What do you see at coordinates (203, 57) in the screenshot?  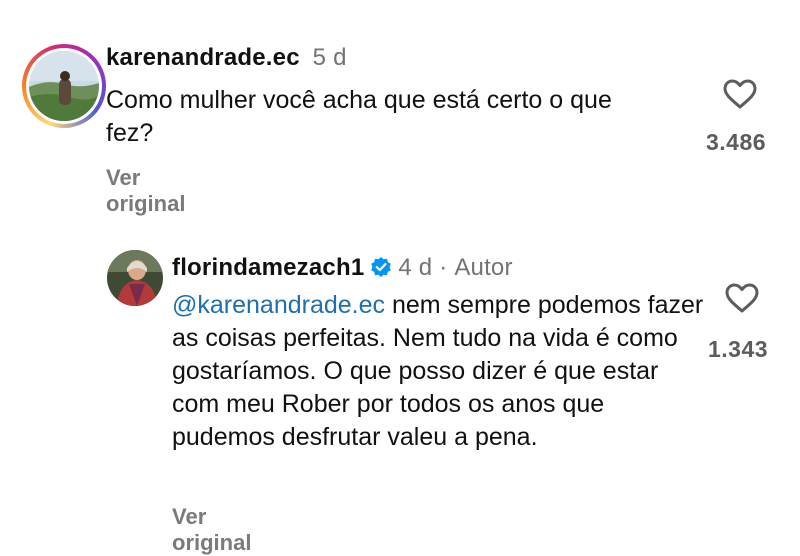 I see `username: karenandrade.ec` at bounding box center [203, 57].